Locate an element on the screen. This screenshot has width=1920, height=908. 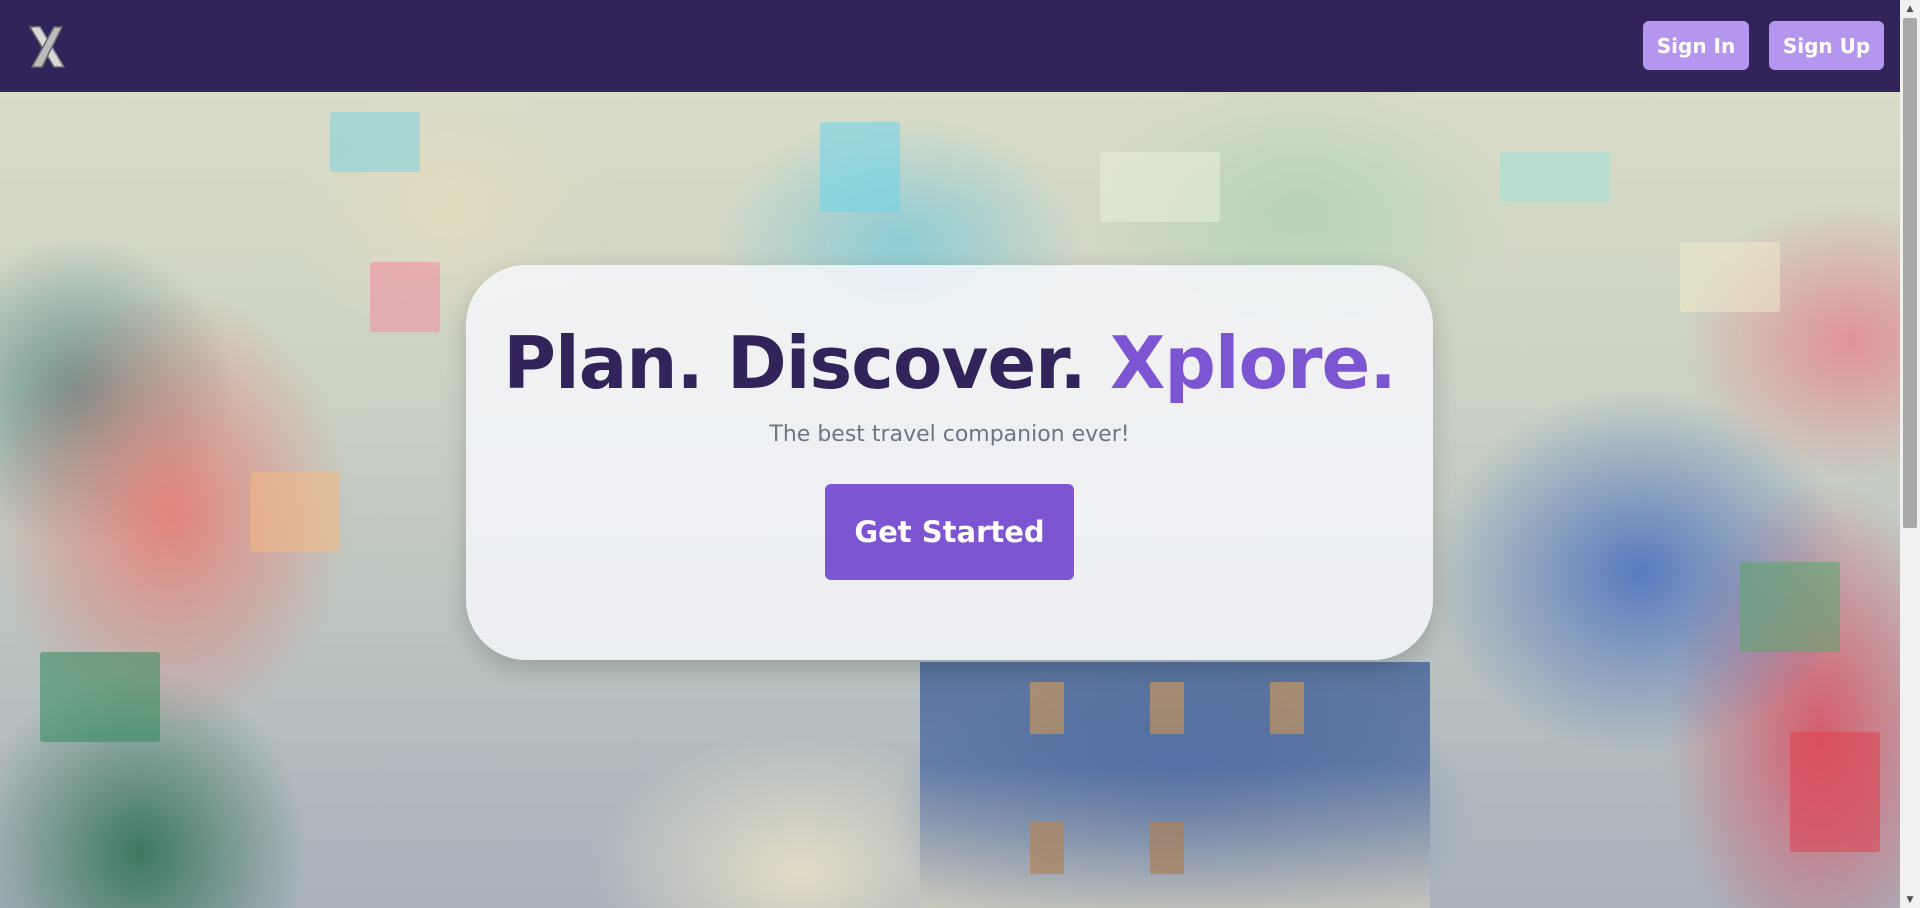
vertical-scrollbar: ▲ ▼ is located at coordinates (1910, 454).